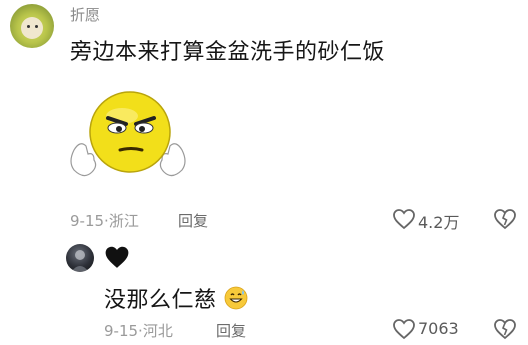 The image size is (528, 345). What do you see at coordinates (80, 258) in the screenshot?
I see `reply-user-avatar` at bounding box center [80, 258].